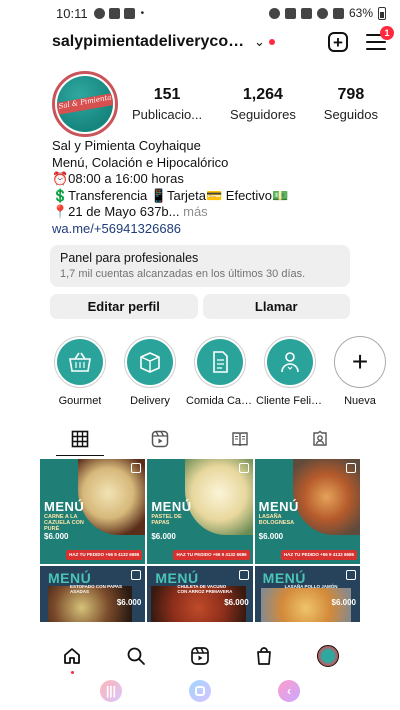 The height and width of the screenshot is (710, 400). Describe the element at coordinates (99, 13) in the screenshot. I see `whatsapp-icon` at that location.